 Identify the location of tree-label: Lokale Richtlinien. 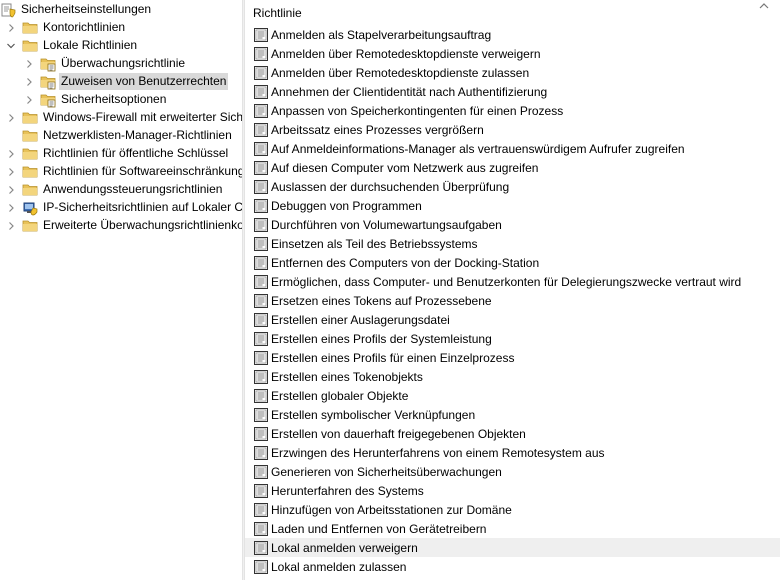
(90, 45).